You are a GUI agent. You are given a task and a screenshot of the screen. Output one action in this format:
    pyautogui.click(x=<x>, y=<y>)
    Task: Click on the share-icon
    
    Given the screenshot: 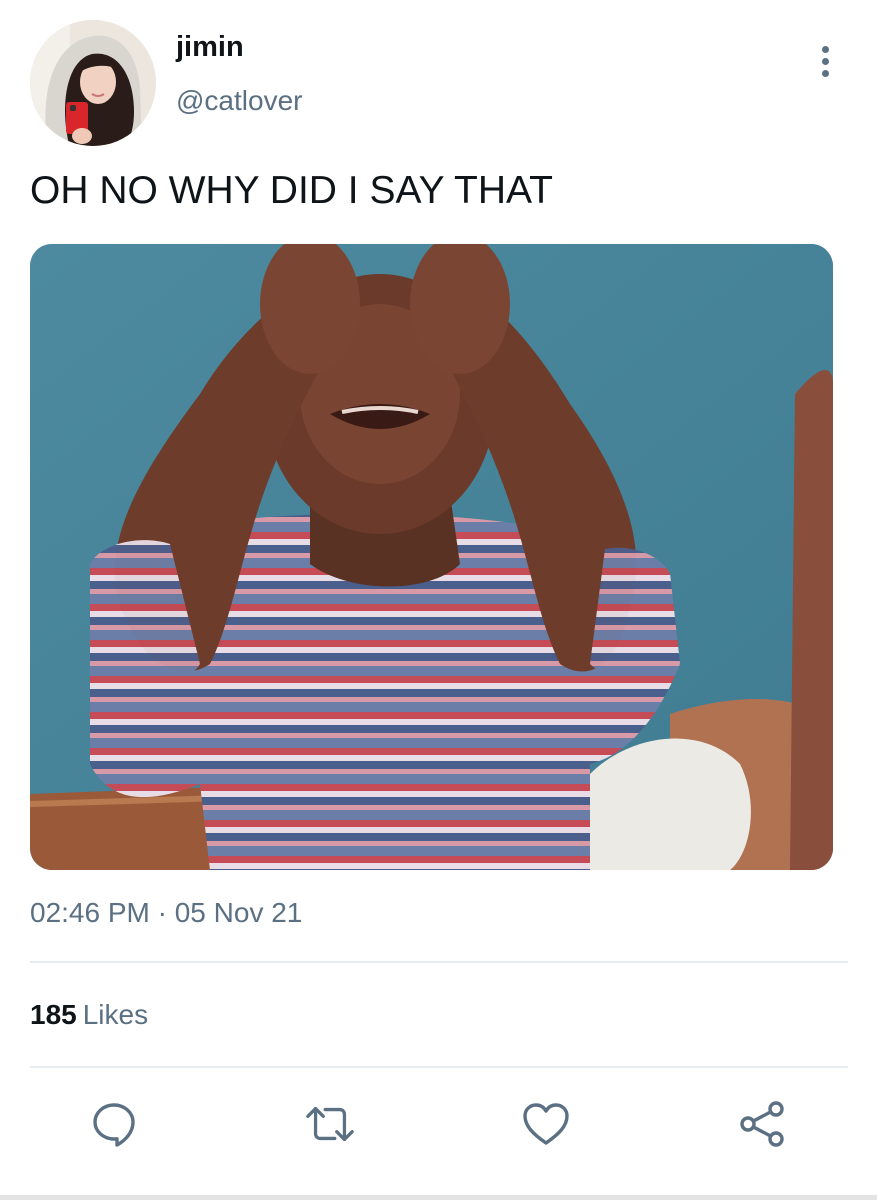 What is the action you would take?
    pyautogui.click(x=762, y=1124)
    